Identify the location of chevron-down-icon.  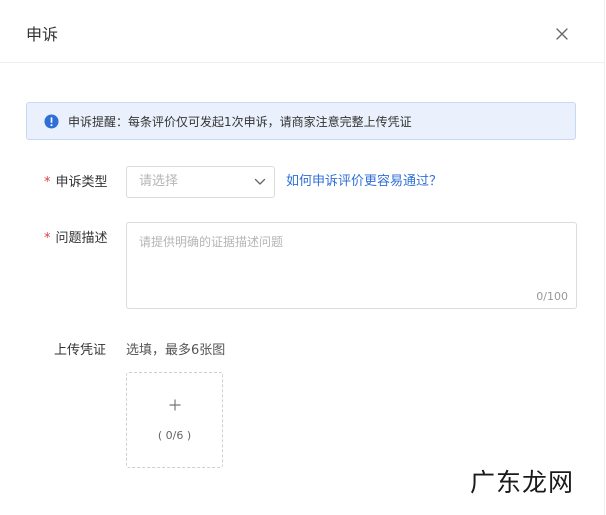
(260, 181).